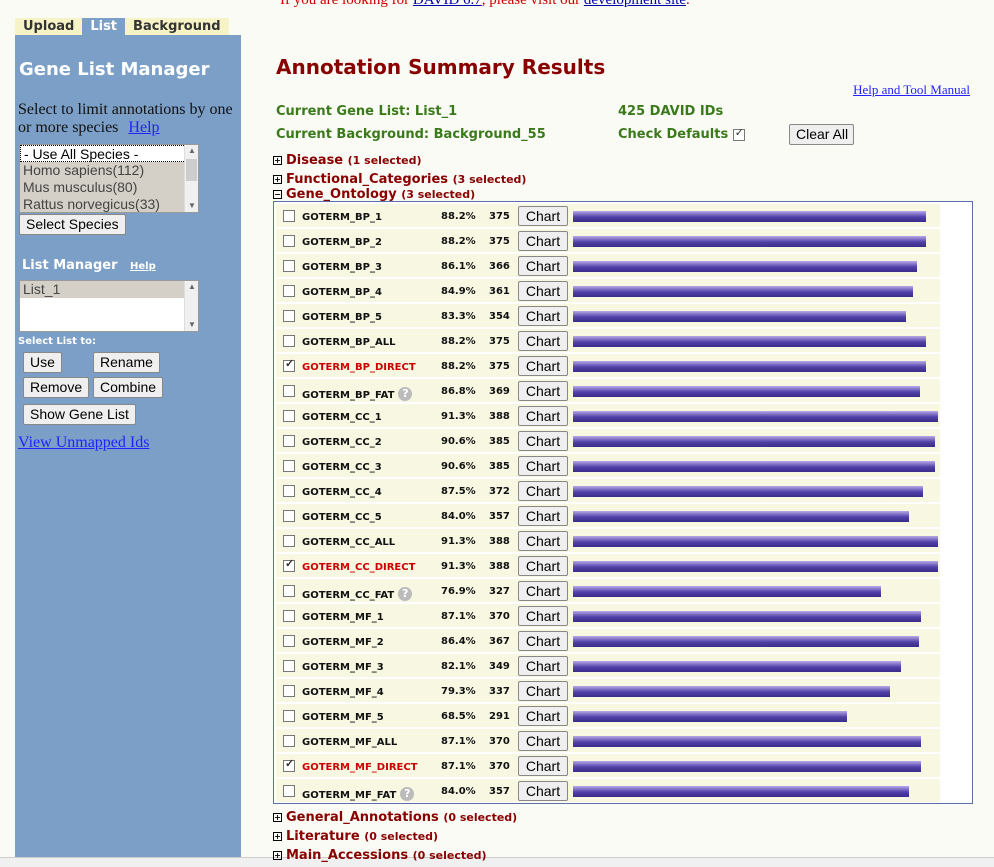 Image resolution: width=994 pixels, height=867 pixels. Describe the element at coordinates (738, 133) in the screenshot. I see `check-defaults-checkbox` at that location.